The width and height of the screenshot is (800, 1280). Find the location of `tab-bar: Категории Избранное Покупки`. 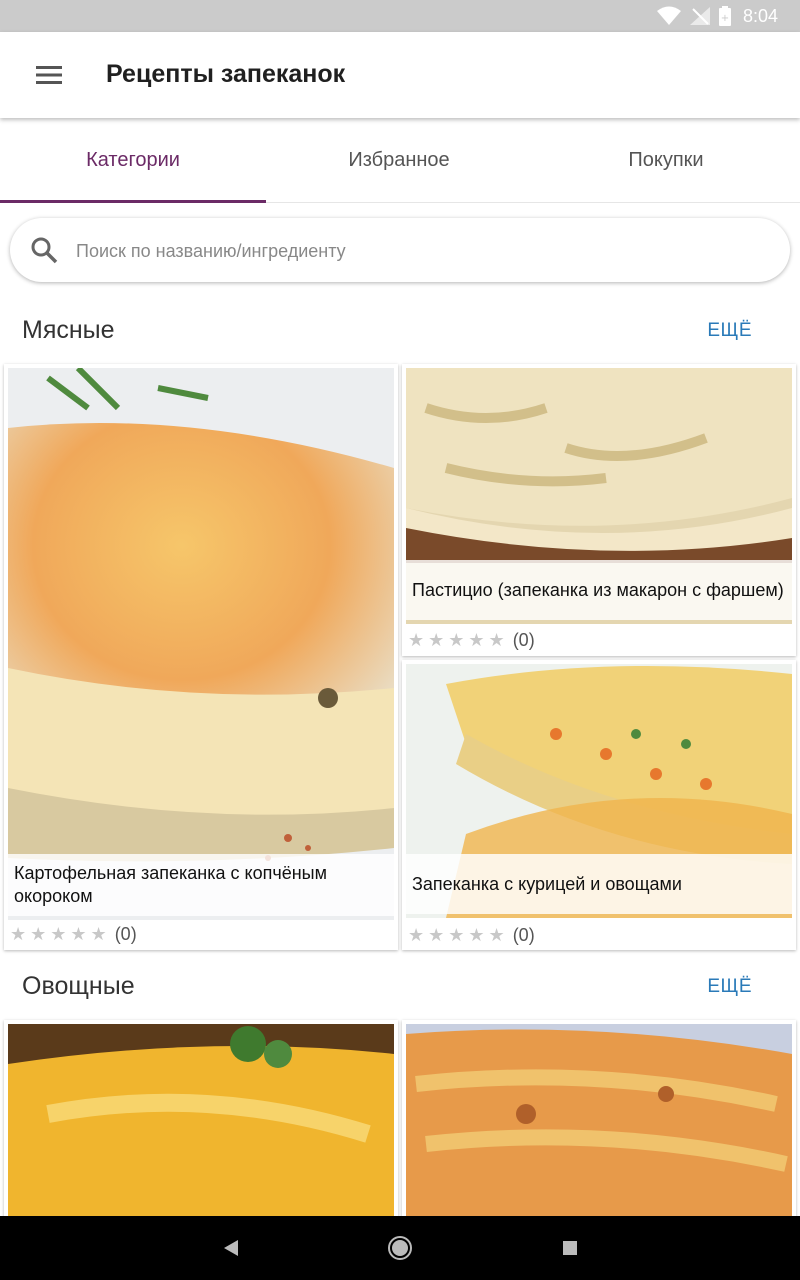

tab-bar: Категории Избранное Покупки is located at coordinates (400, 160).